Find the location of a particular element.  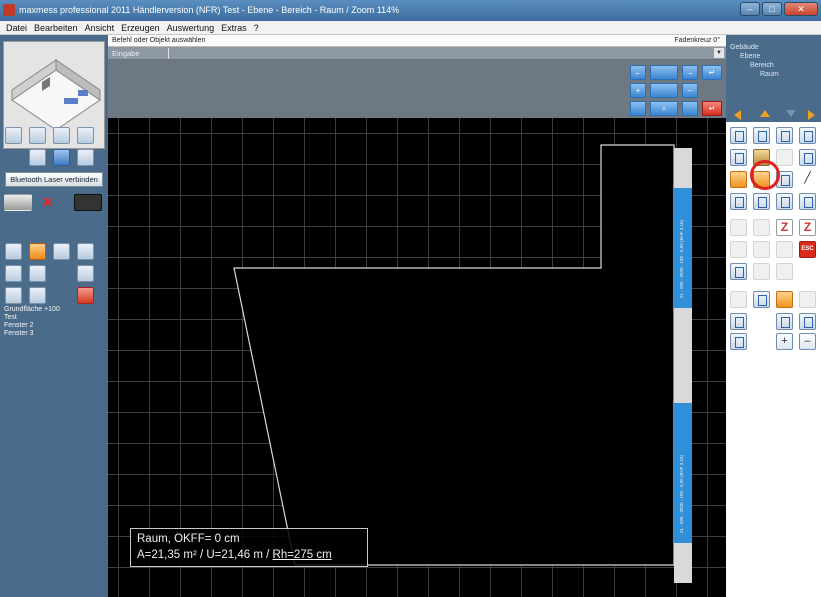

laser-meter-icon is located at coordinates (88, 202).